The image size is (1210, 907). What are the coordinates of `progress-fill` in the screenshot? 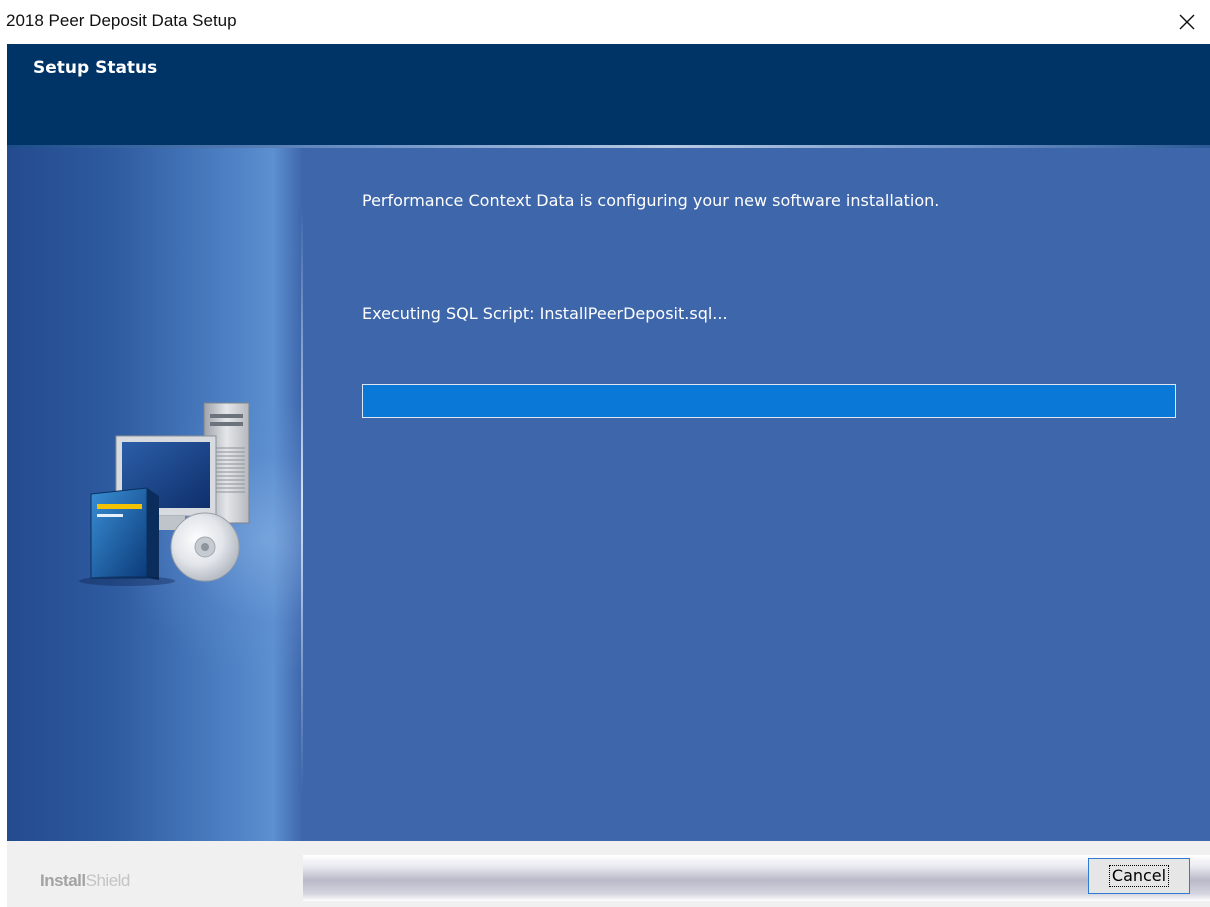 It's located at (769, 401).